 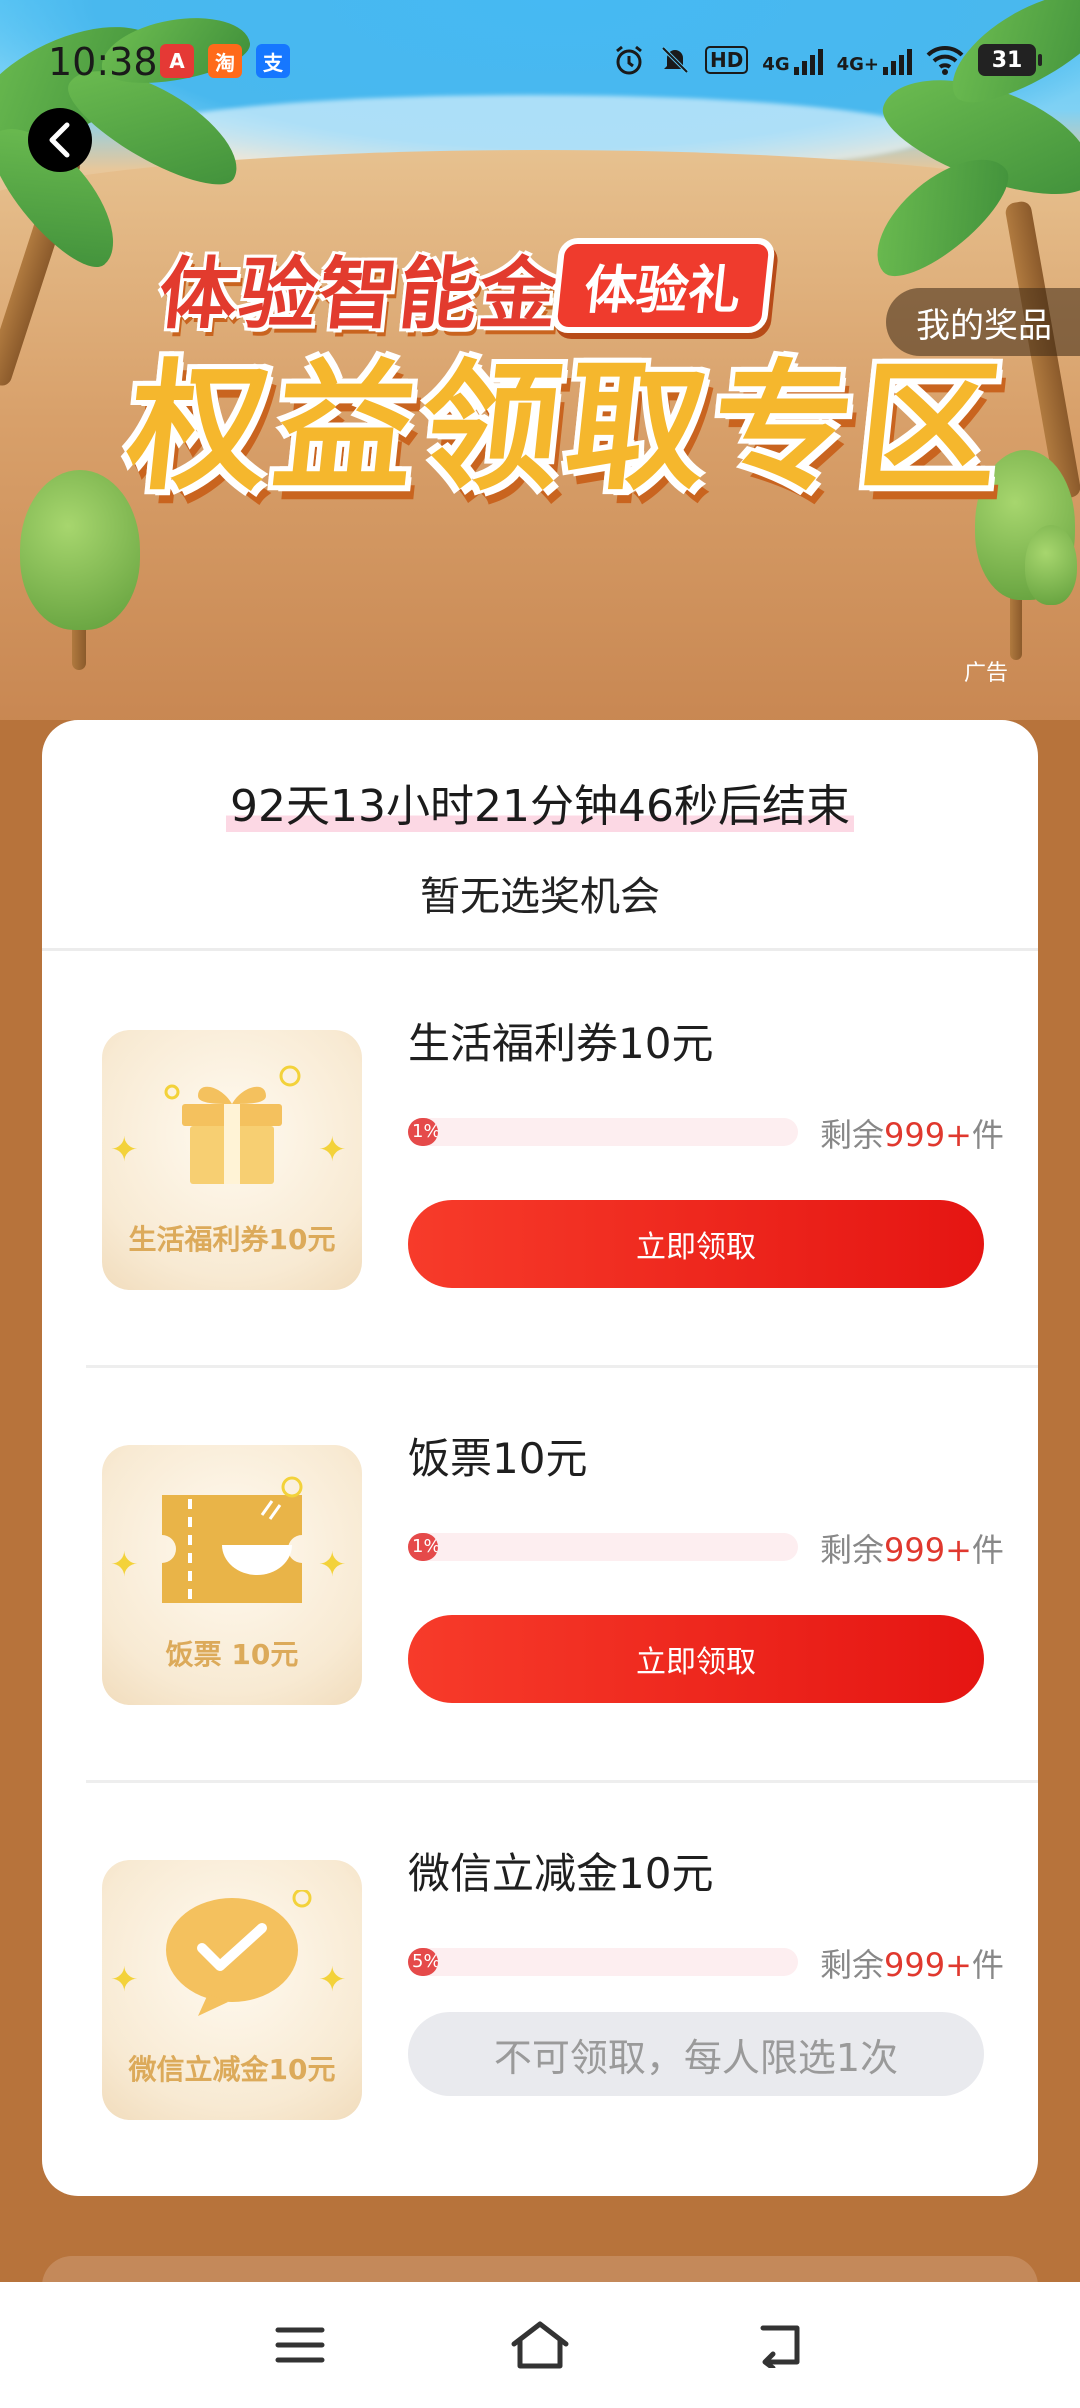 I want to click on signal-4g-plus-icon: 4G+, so click(x=874, y=60).